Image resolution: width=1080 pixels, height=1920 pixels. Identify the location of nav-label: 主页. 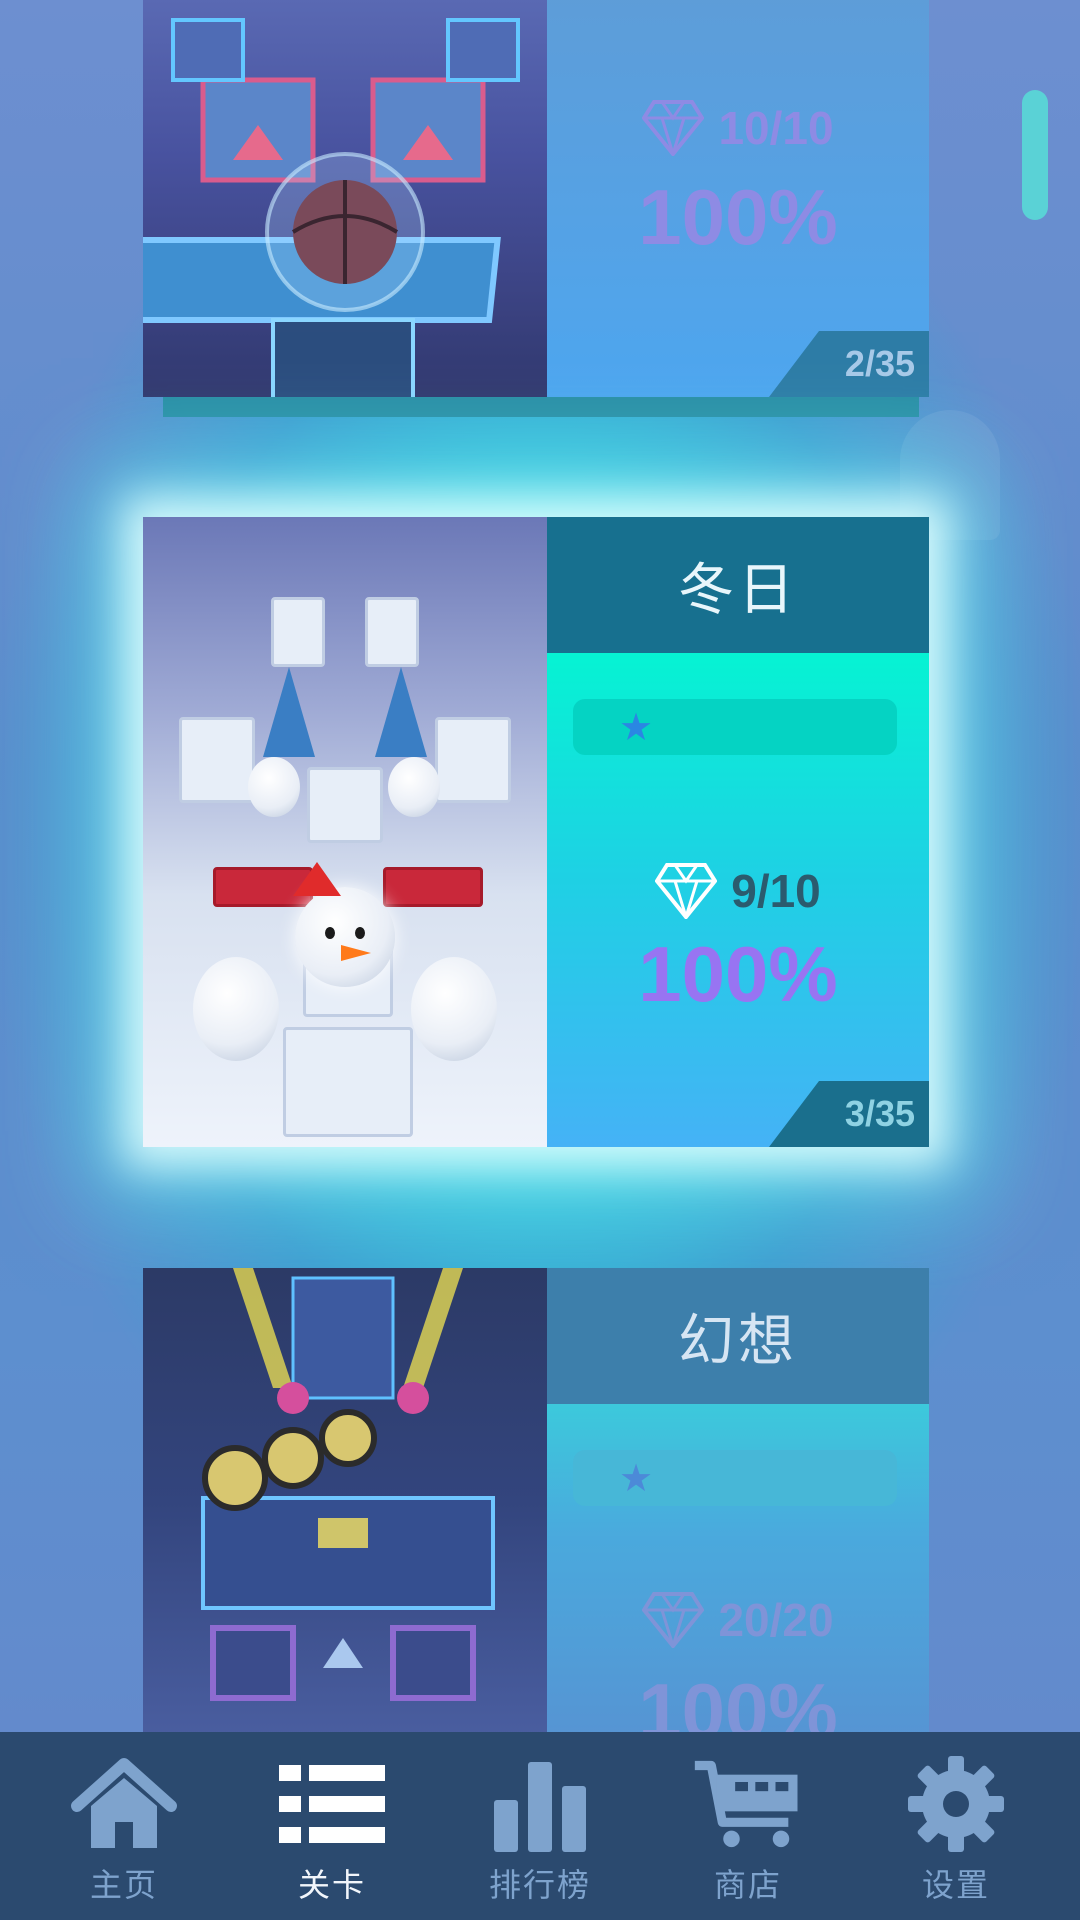
(123, 1885).